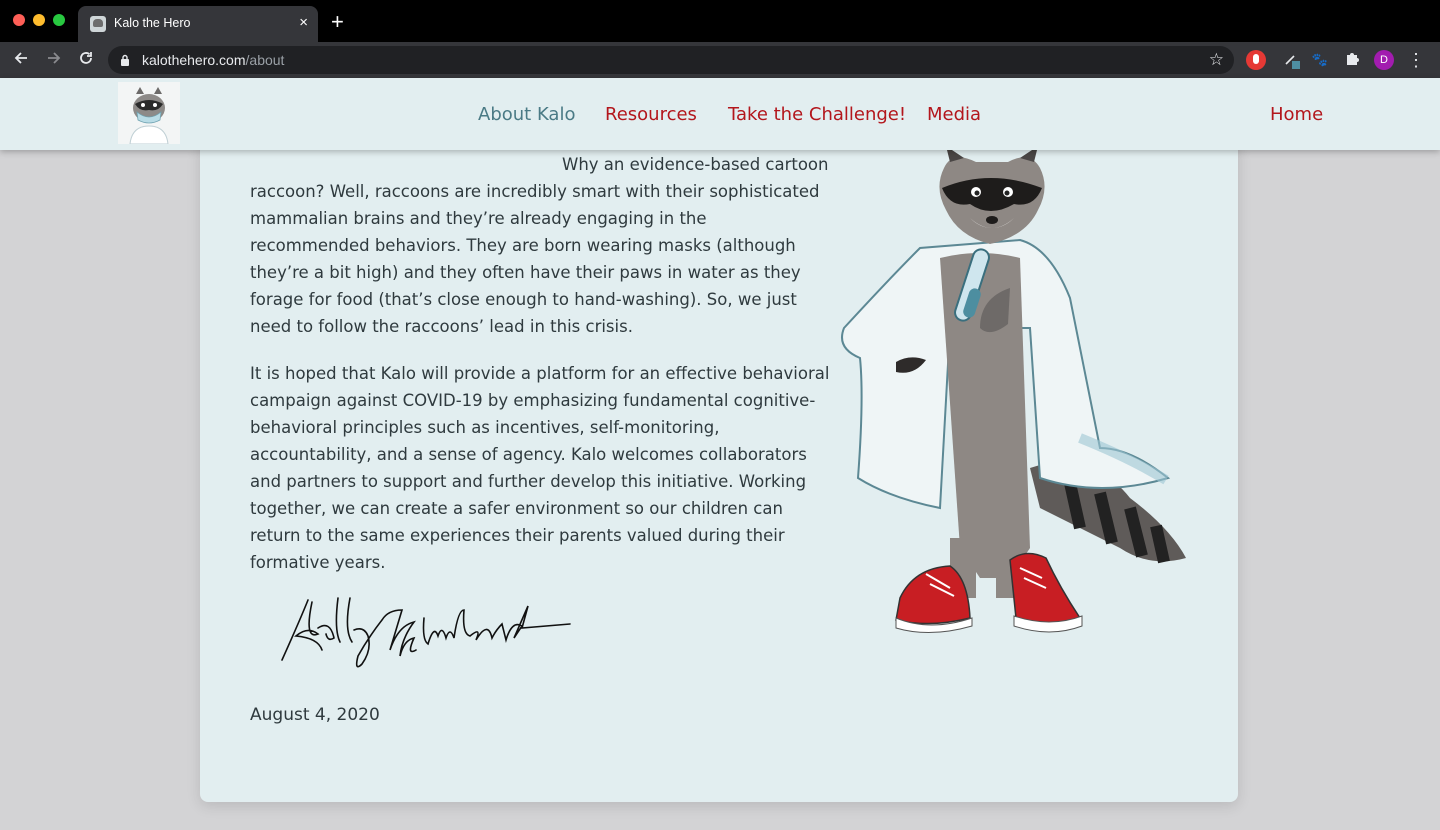 This screenshot has height=830, width=1440. I want to click on url-path: /about, so click(265, 60).